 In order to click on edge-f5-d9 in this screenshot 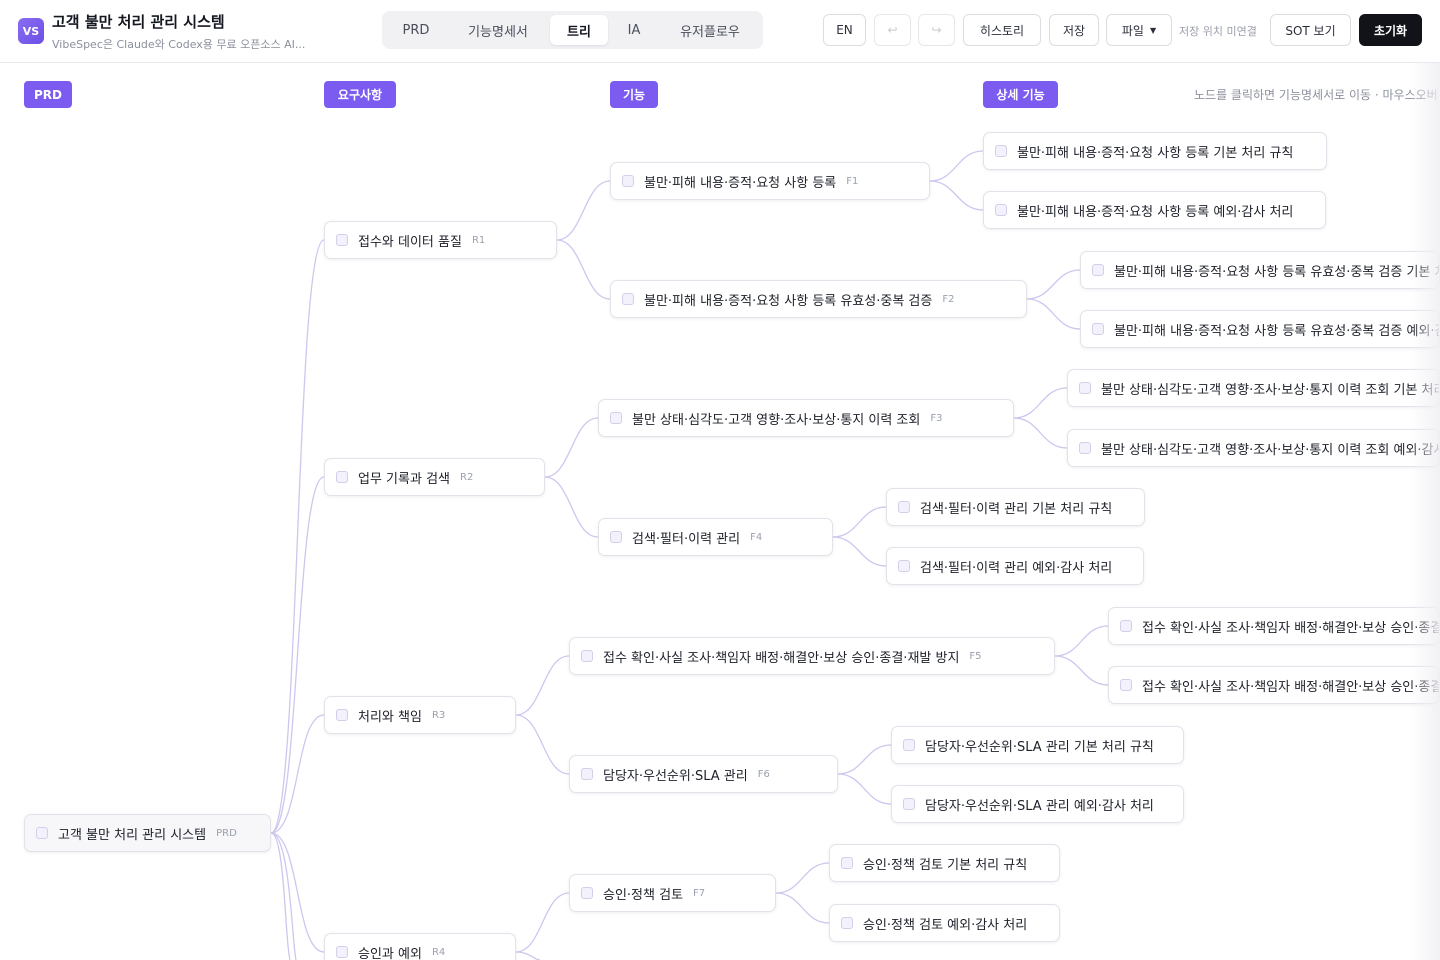, I will do `click(1081, 641)`.